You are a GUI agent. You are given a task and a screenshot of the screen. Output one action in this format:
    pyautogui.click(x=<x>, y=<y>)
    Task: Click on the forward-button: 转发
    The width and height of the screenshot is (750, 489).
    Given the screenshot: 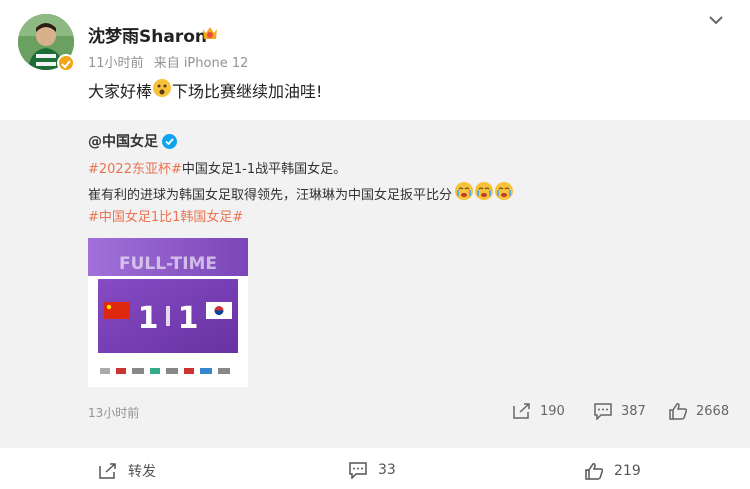 What is the action you would take?
    pyautogui.click(x=127, y=471)
    